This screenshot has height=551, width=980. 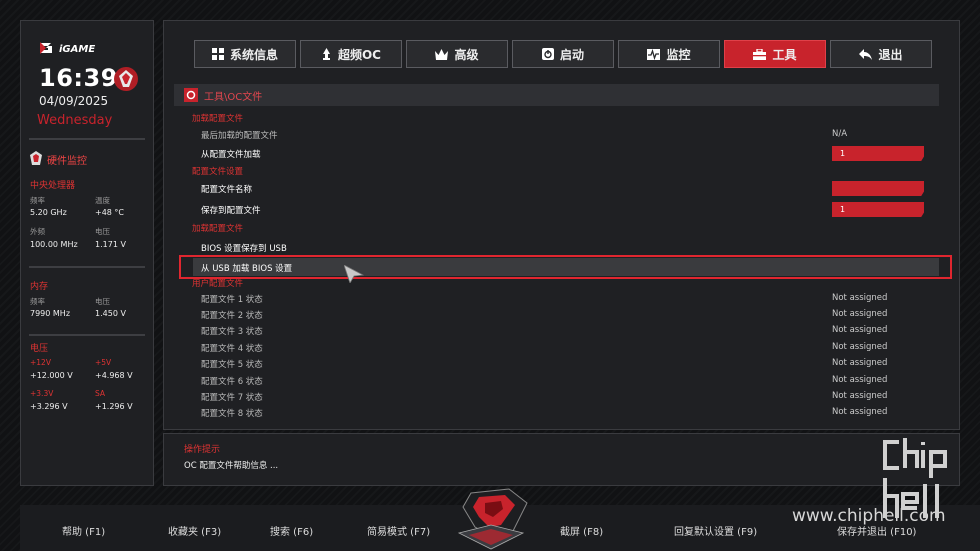 What do you see at coordinates (102, 200) in the screenshot?
I see `cpu-temp-label: 温度` at bounding box center [102, 200].